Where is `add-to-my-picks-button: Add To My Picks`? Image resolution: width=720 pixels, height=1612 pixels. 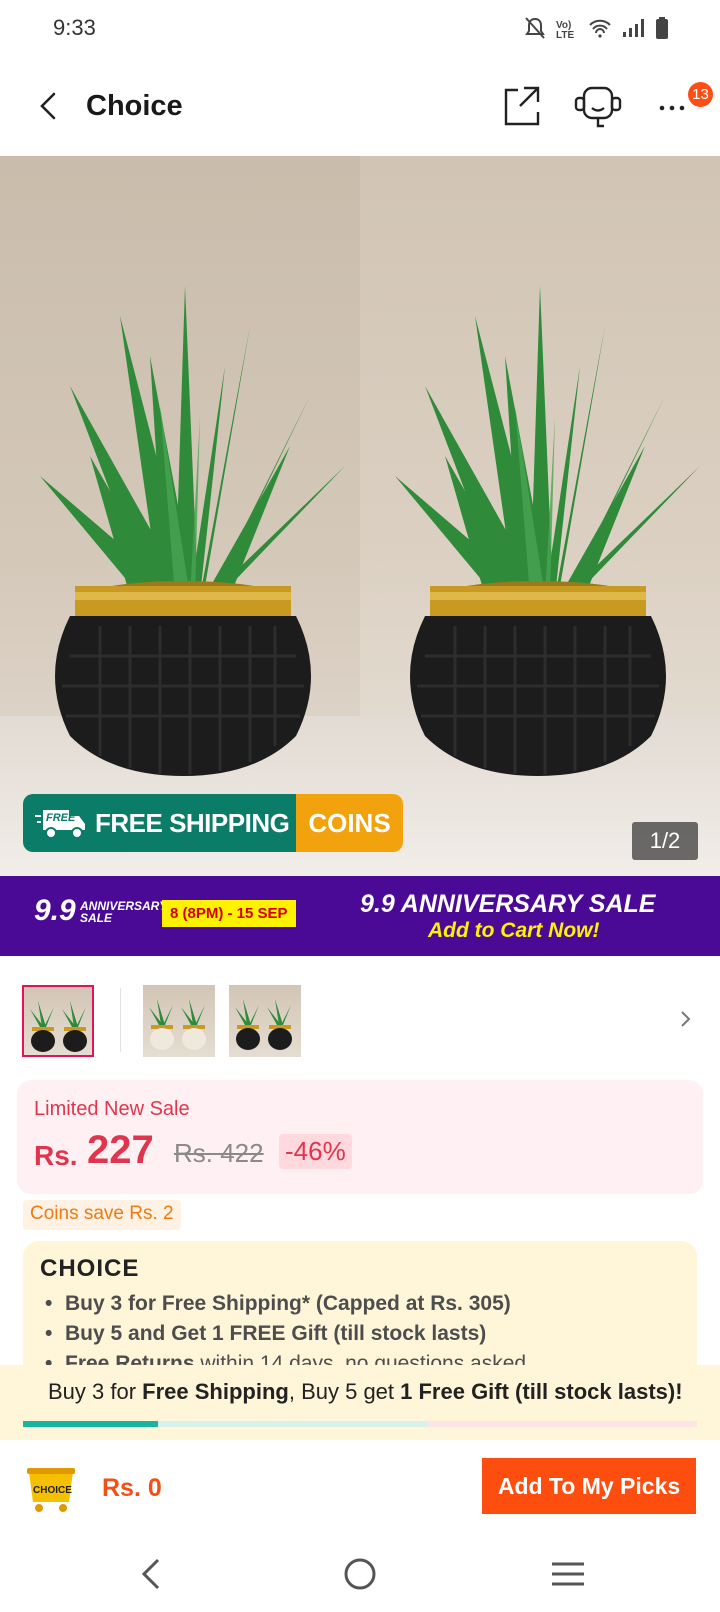
add-to-my-picks-button: Add To My Picks is located at coordinates (589, 1486).